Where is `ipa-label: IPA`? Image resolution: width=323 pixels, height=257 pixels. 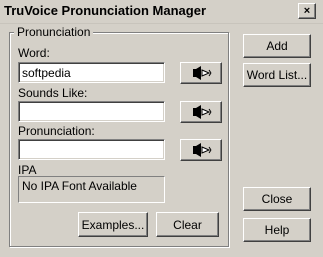
ipa-label: IPA is located at coordinates (27, 170).